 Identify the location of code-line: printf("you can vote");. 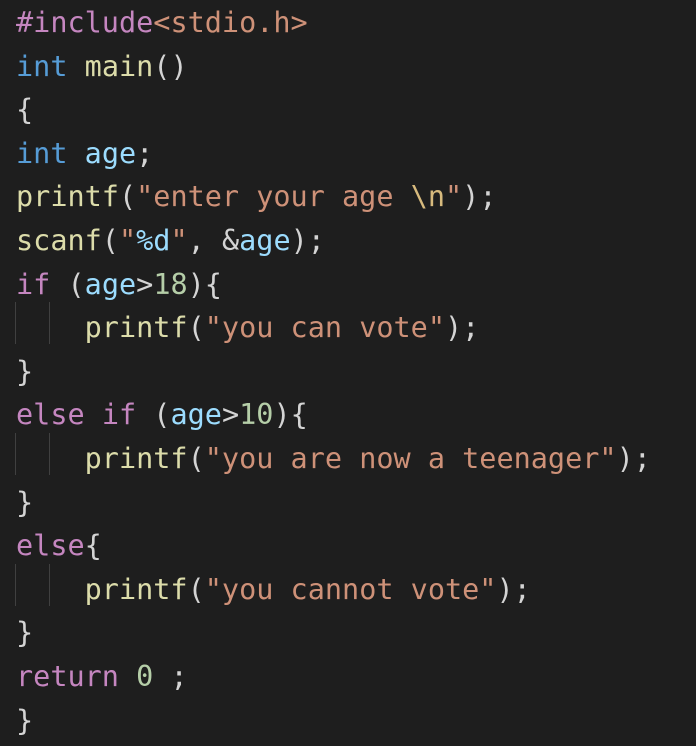
(248, 328).